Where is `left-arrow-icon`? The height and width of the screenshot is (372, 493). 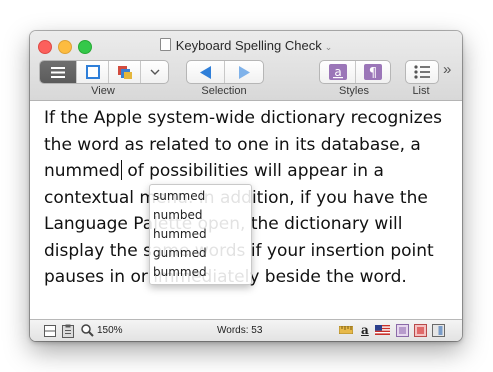 left-arrow-icon is located at coordinates (205, 72).